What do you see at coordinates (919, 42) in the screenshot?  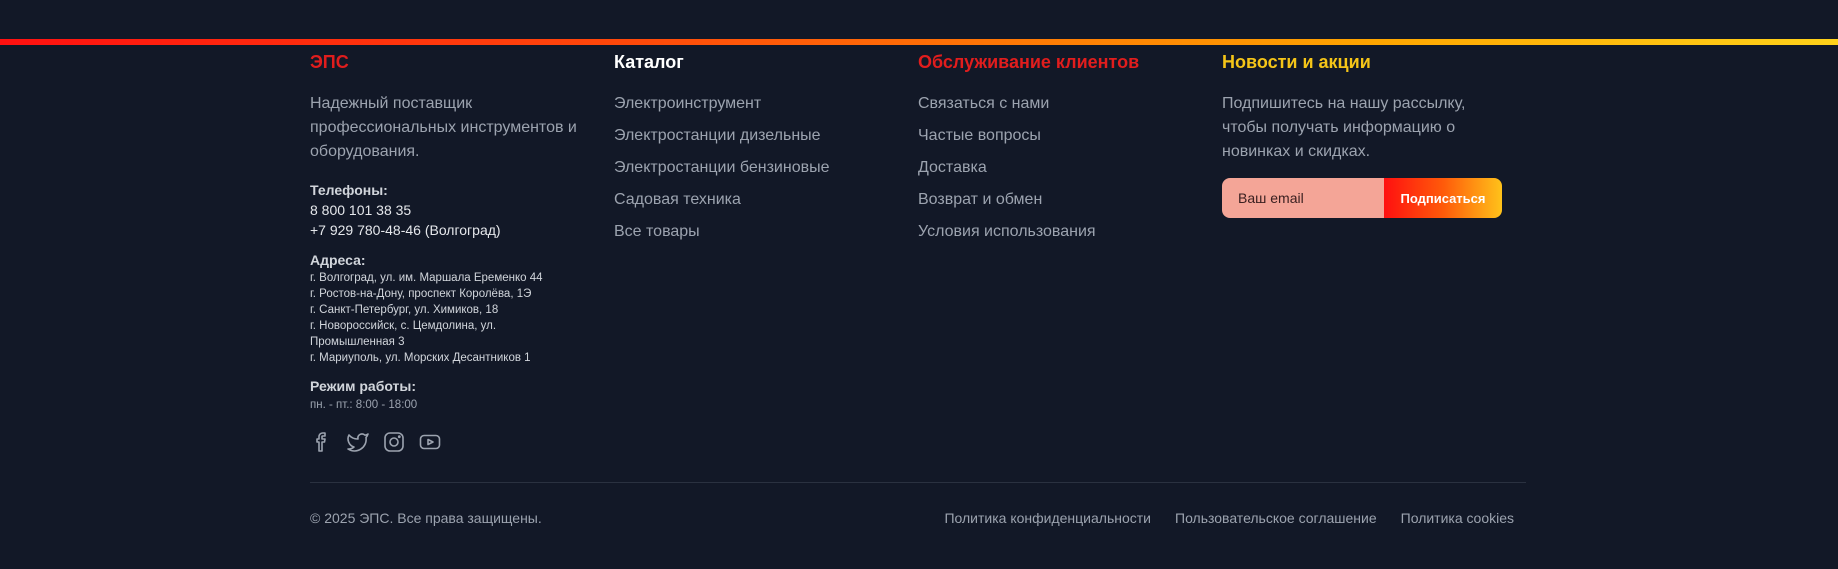 I see `top-gradient-bar` at bounding box center [919, 42].